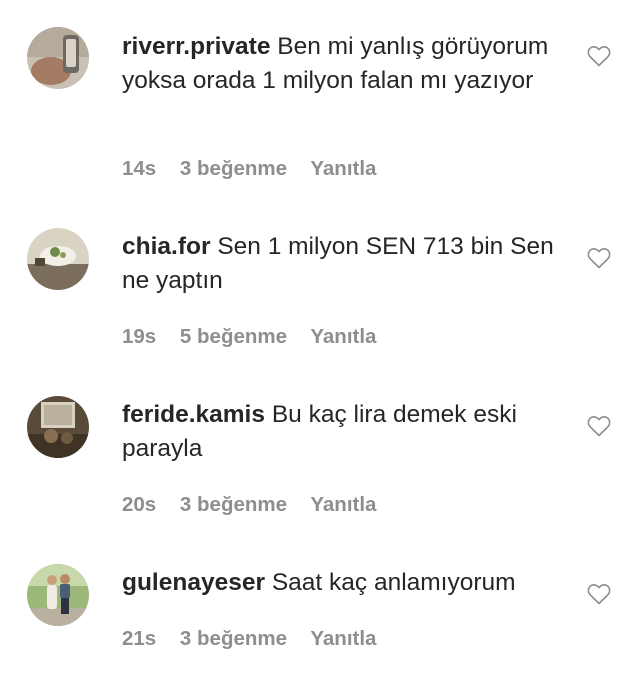 This screenshot has height=688, width=635. What do you see at coordinates (233, 336) in the screenshot?
I see `comment-likes: 5 beğenme` at bounding box center [233, 336].